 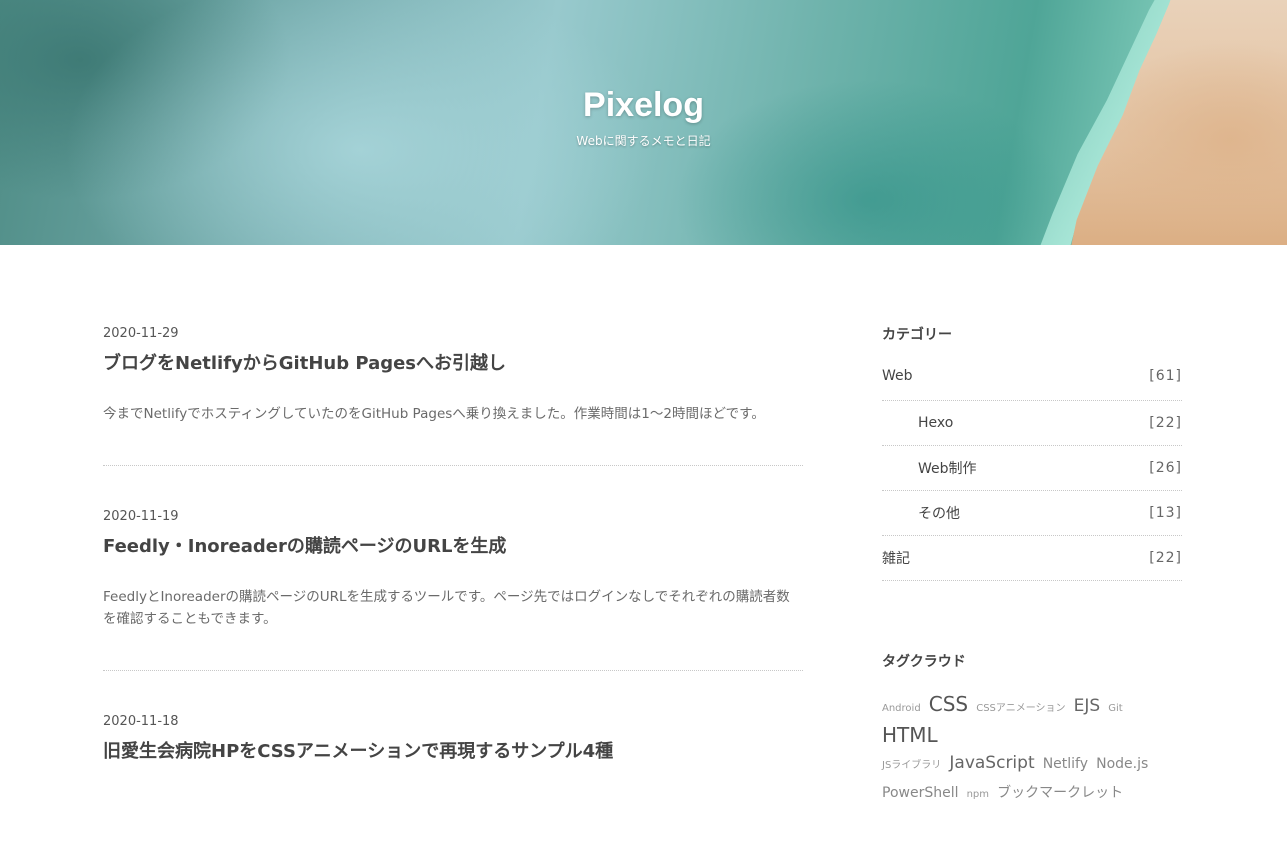 I want to click on category-name: 雑記, so click(x=896, y=558).